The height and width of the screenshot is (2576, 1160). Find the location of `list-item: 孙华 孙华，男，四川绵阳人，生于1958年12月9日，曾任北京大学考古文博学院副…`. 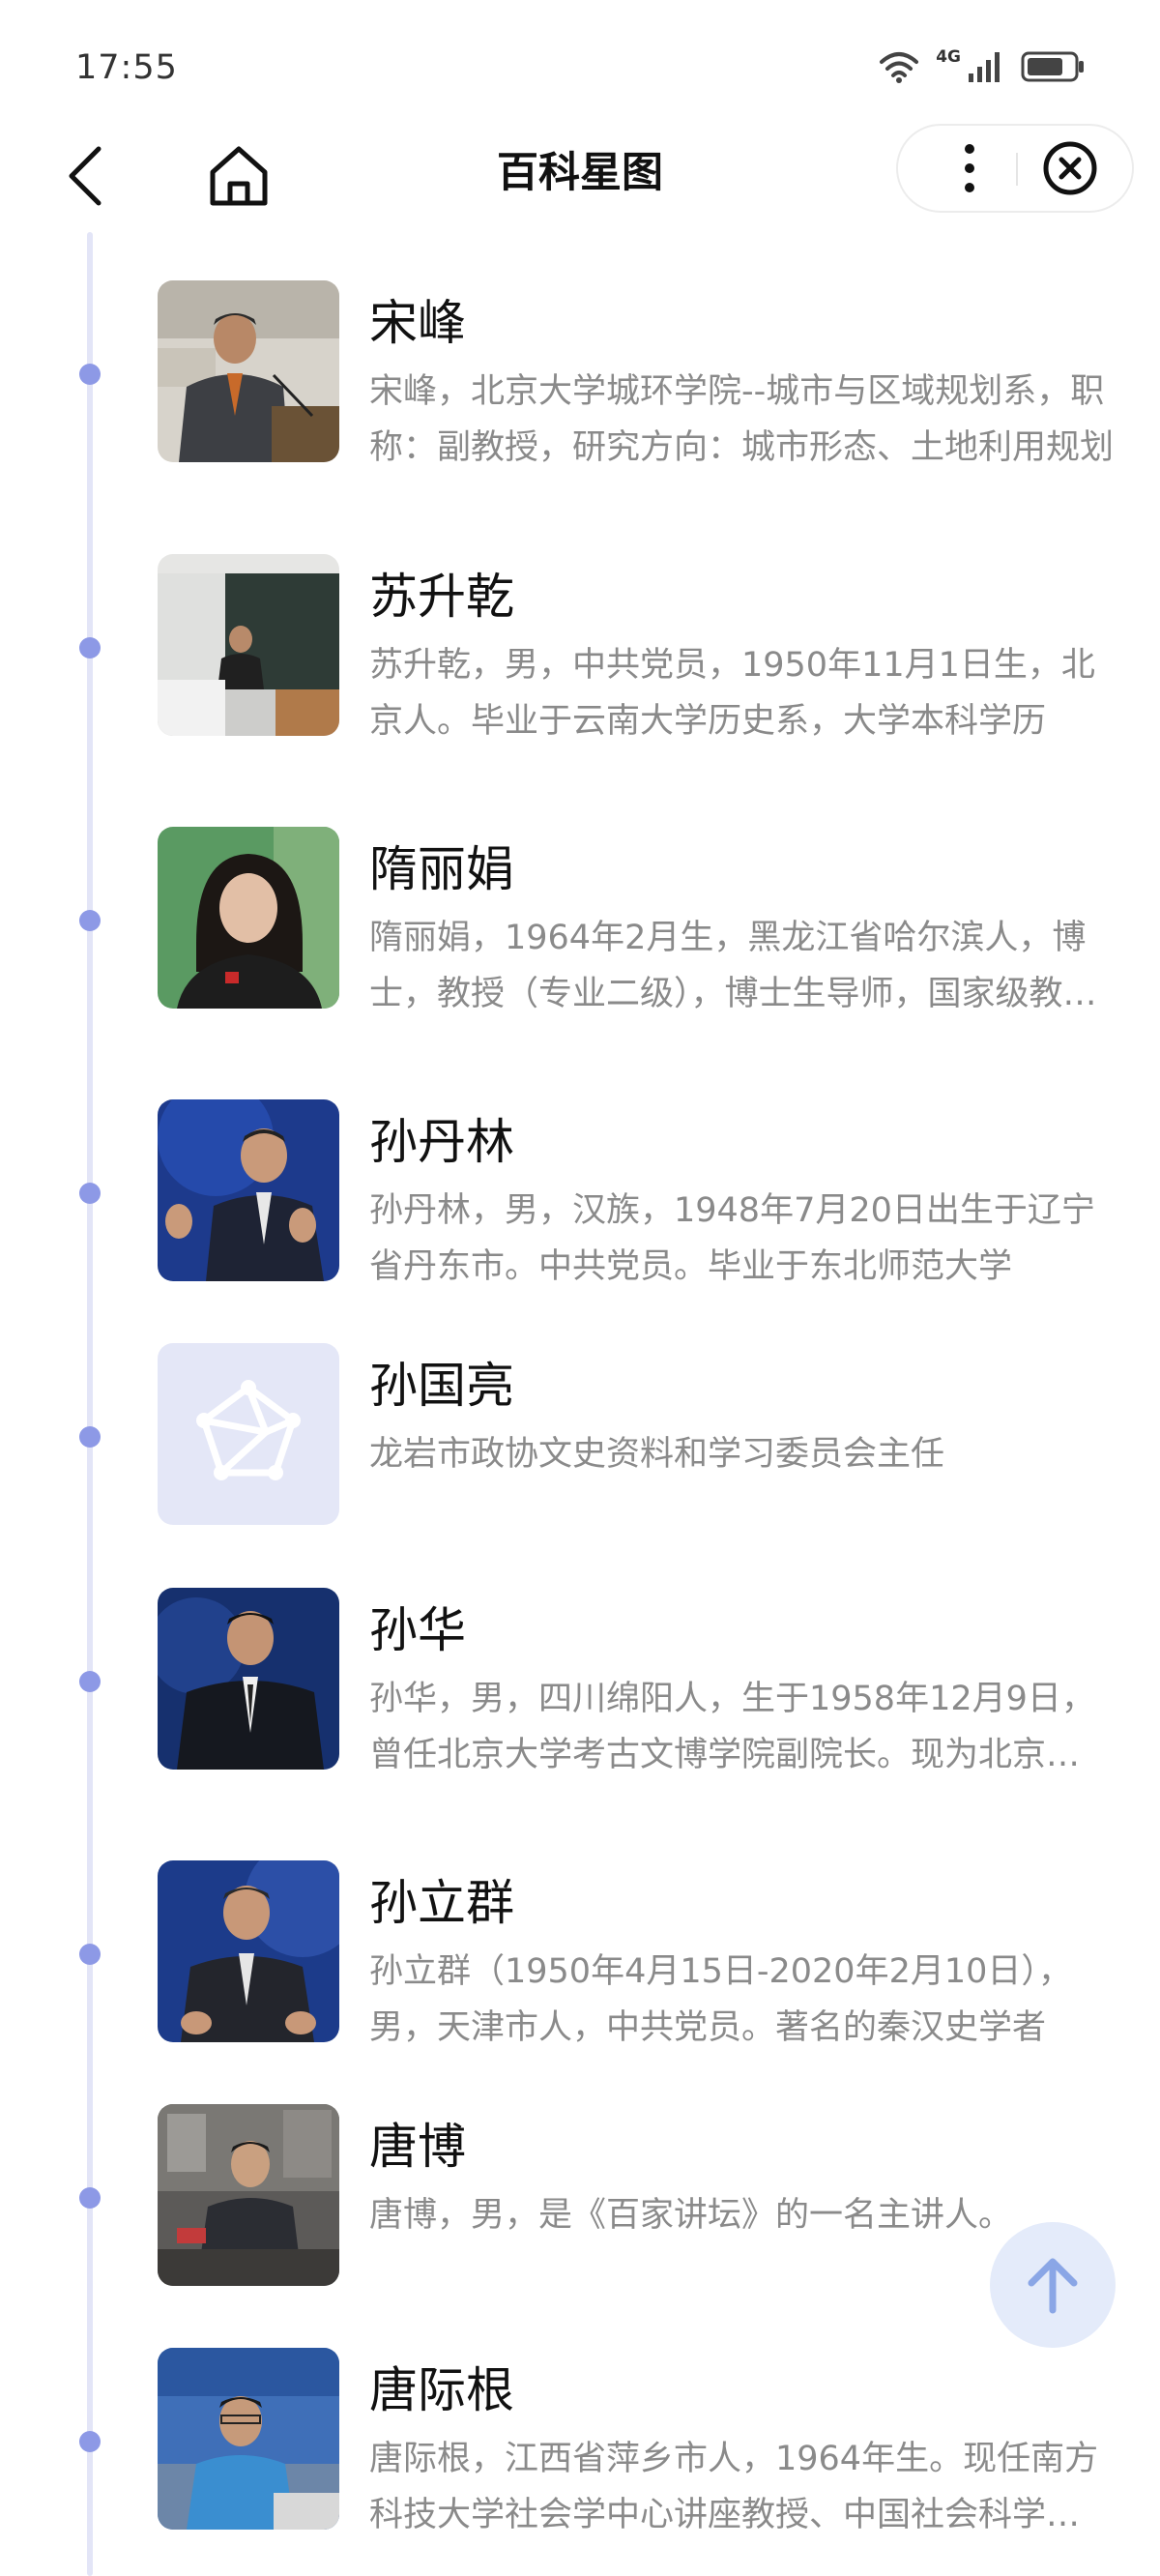

list-item: 孙华 孙华，男，四川绵阳人，生于1958年12月9日，曾任北京大学考古文博学院副… is located at coordinates (580, 1684).